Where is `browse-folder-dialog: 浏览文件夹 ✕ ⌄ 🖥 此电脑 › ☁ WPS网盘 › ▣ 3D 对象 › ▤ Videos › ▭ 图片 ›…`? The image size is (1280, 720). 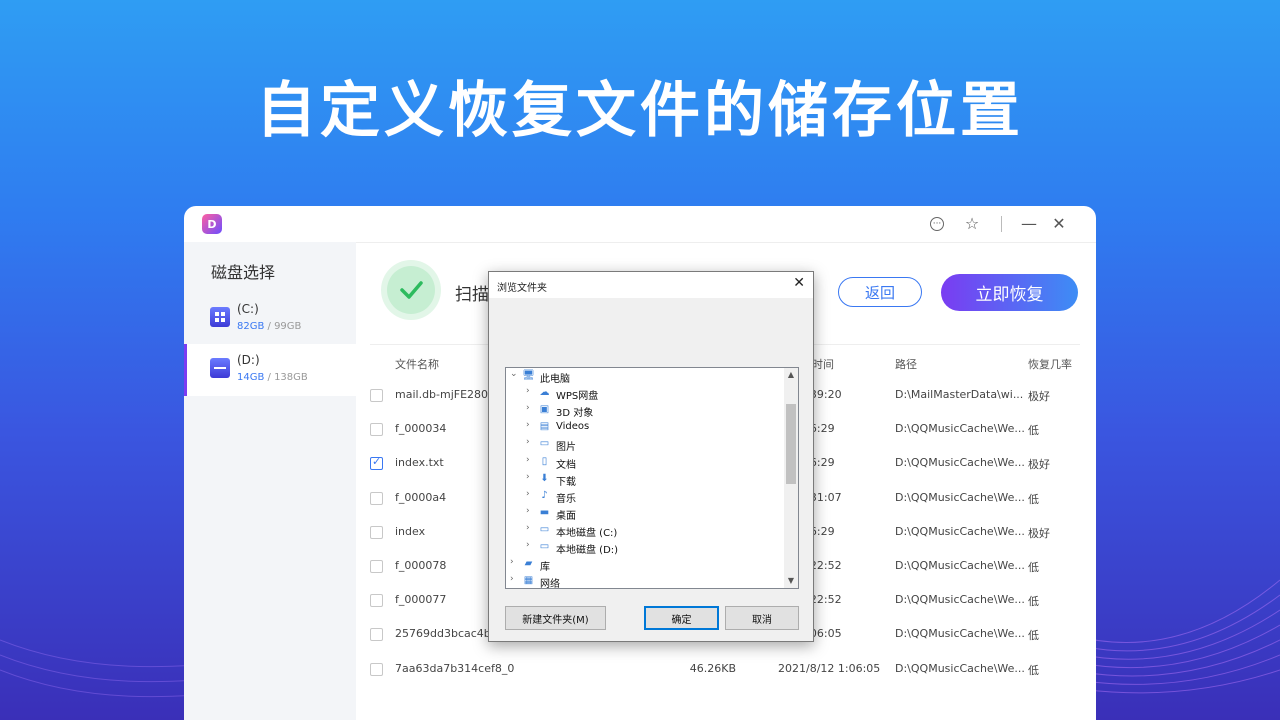 browse-folder-dialog: 浏览文件夹 ✕ ⌄ 🖥 此电脑 › ☁ WPS网盘 › ▣ 3D 对象 › ▤ Videos › ▭ 图片 ›… is located at coordinates (651, 456).